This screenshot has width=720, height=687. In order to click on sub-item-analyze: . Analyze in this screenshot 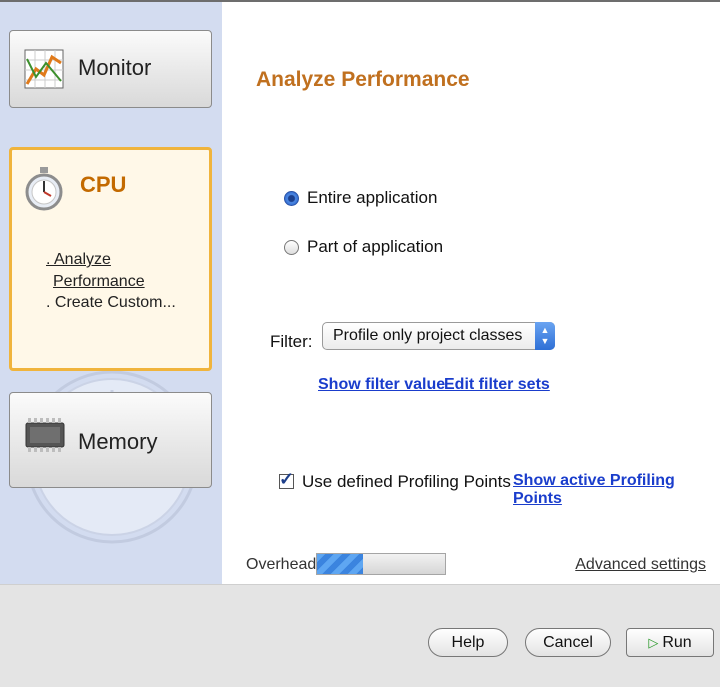, I will do `click(78, 259)`.